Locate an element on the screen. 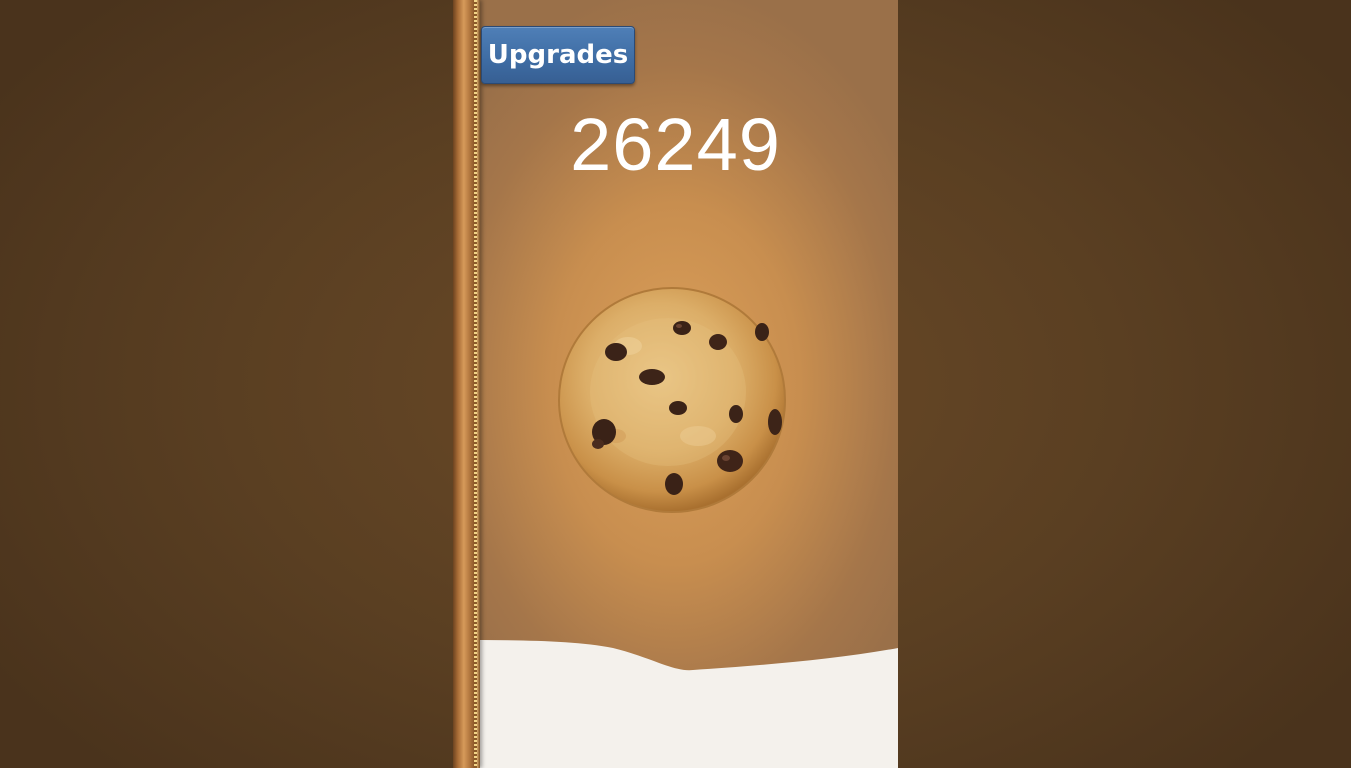 Image resolution: width=1351 pixels, height=768 pixels. cookie-icon is located at coordinates (673, 400).